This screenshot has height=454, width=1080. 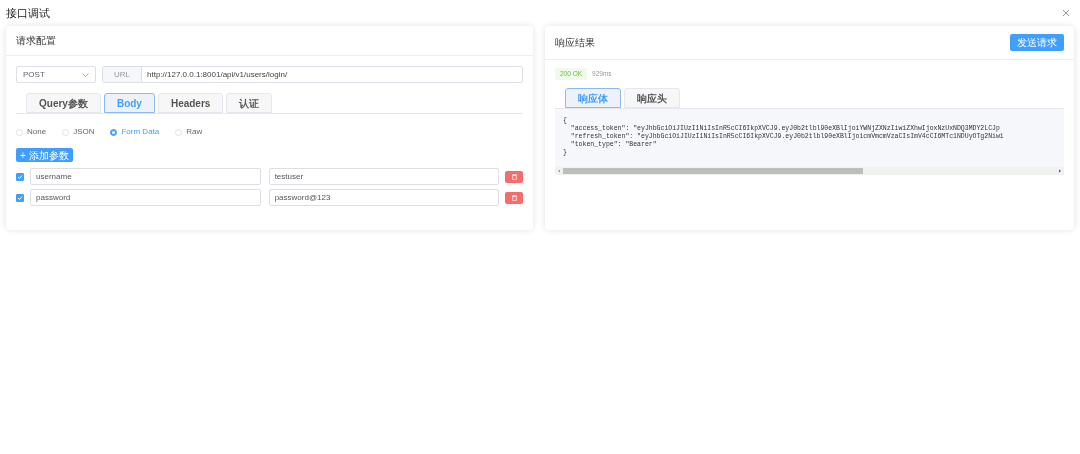 What do you see at coordinates (384, 176) in the screenshot?
I see `param-value-field: testuser` at bounding box center [384, 176].